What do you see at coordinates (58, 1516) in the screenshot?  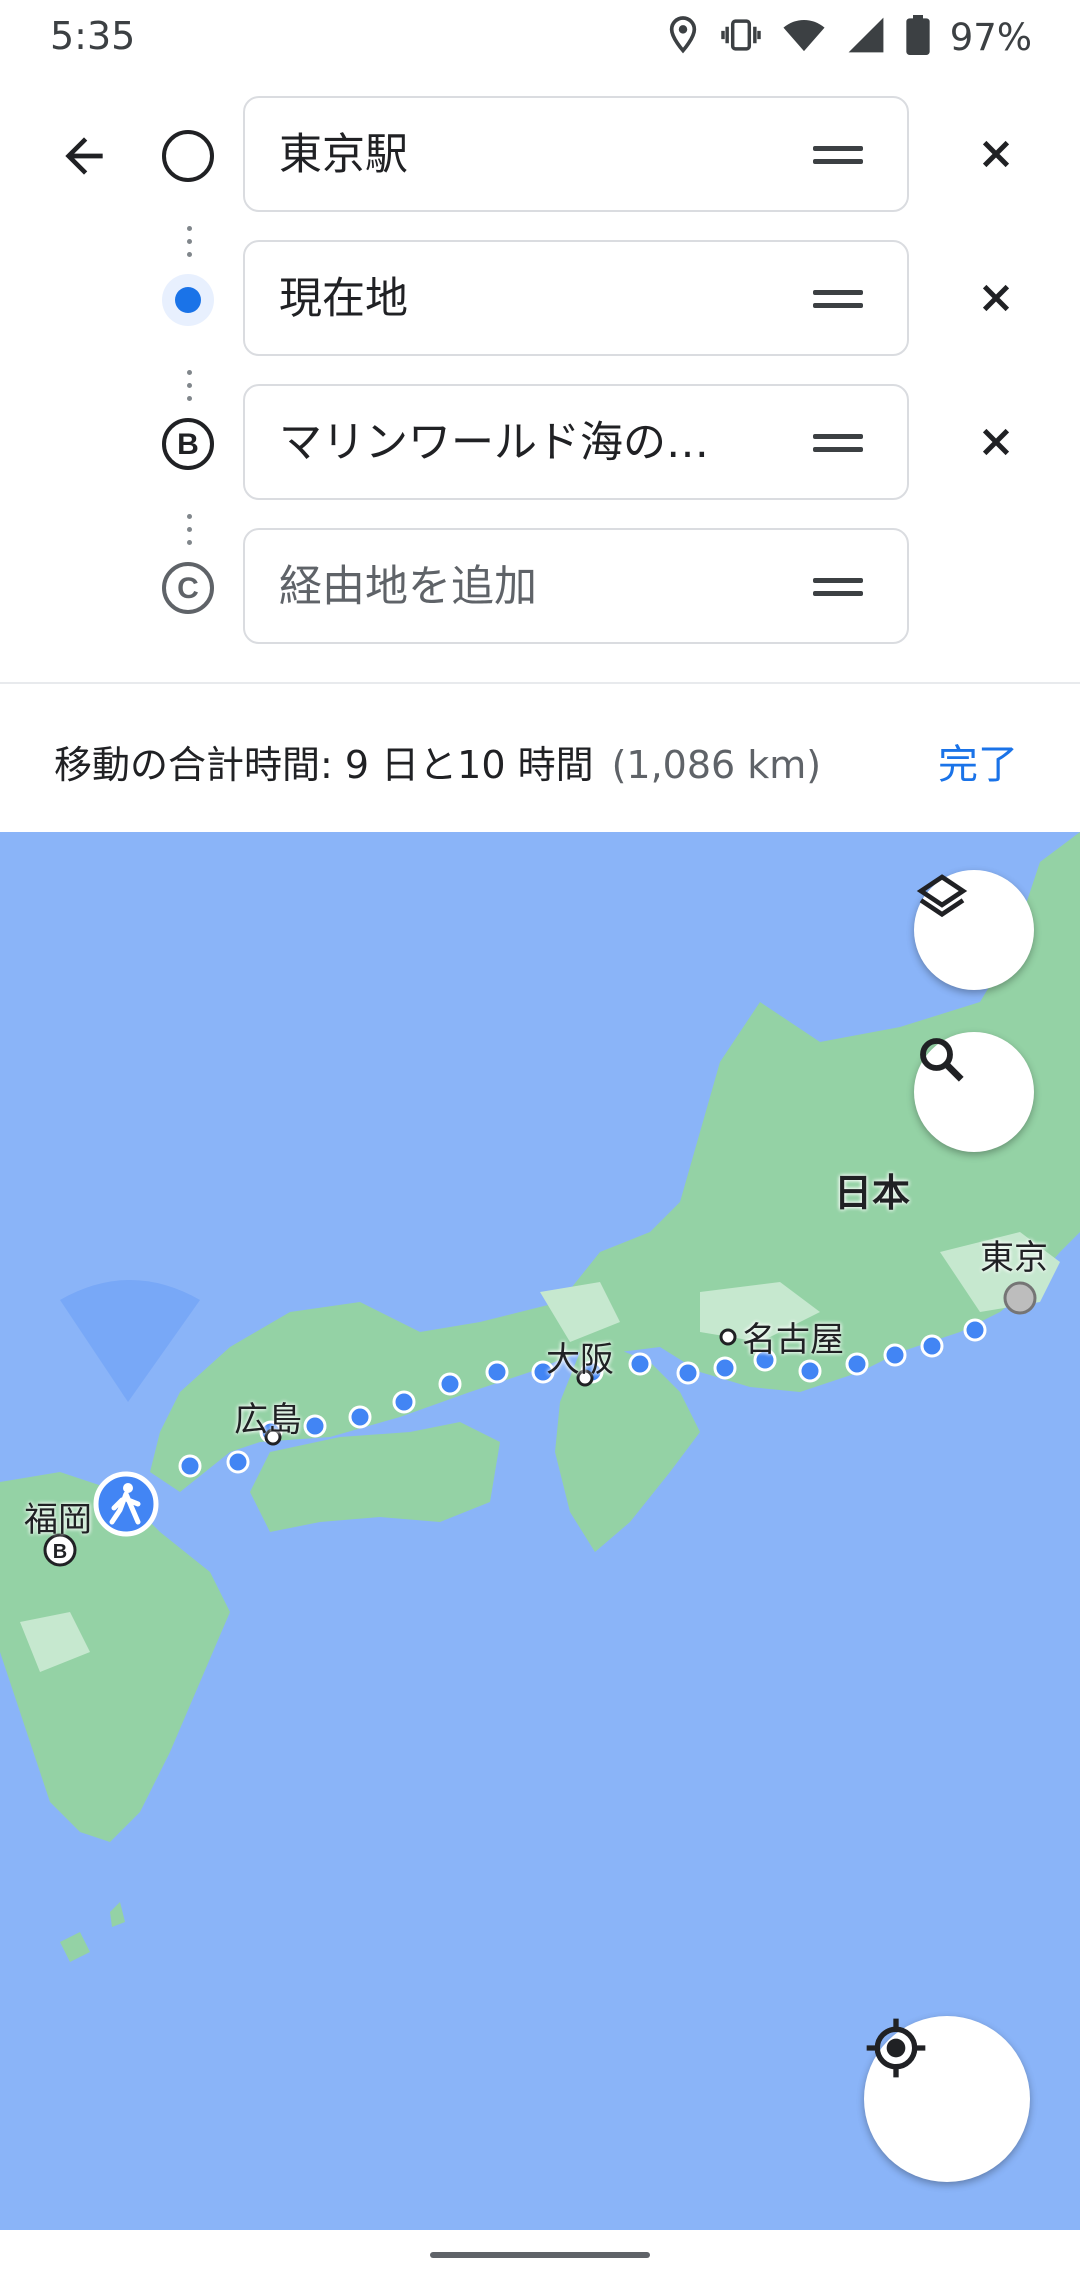 I see `map-label-fukuoka: 福岡` at bounding box center [58, 1516].